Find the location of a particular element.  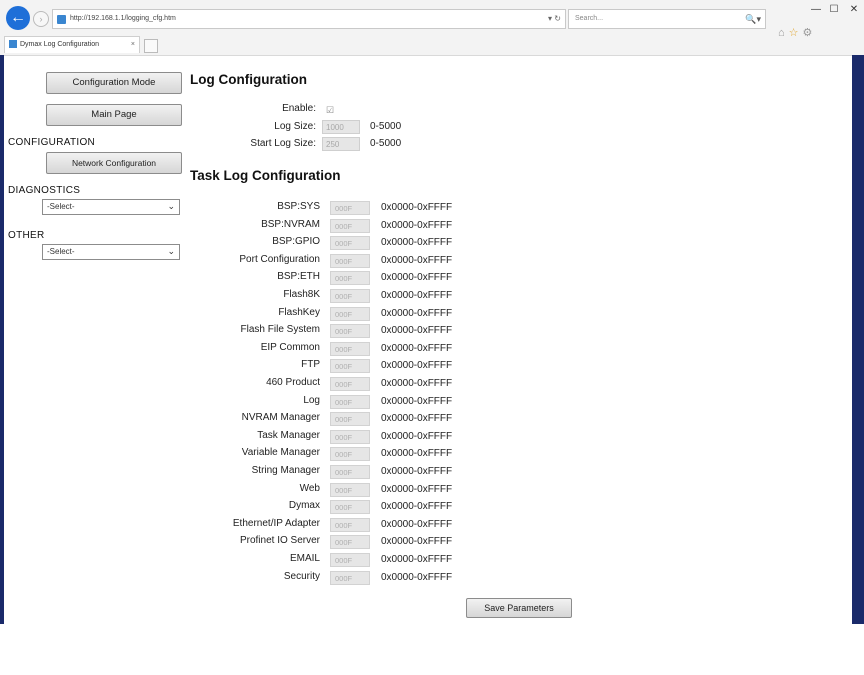

log-size-range: 0-5000 is located at coordinates (386, 126).